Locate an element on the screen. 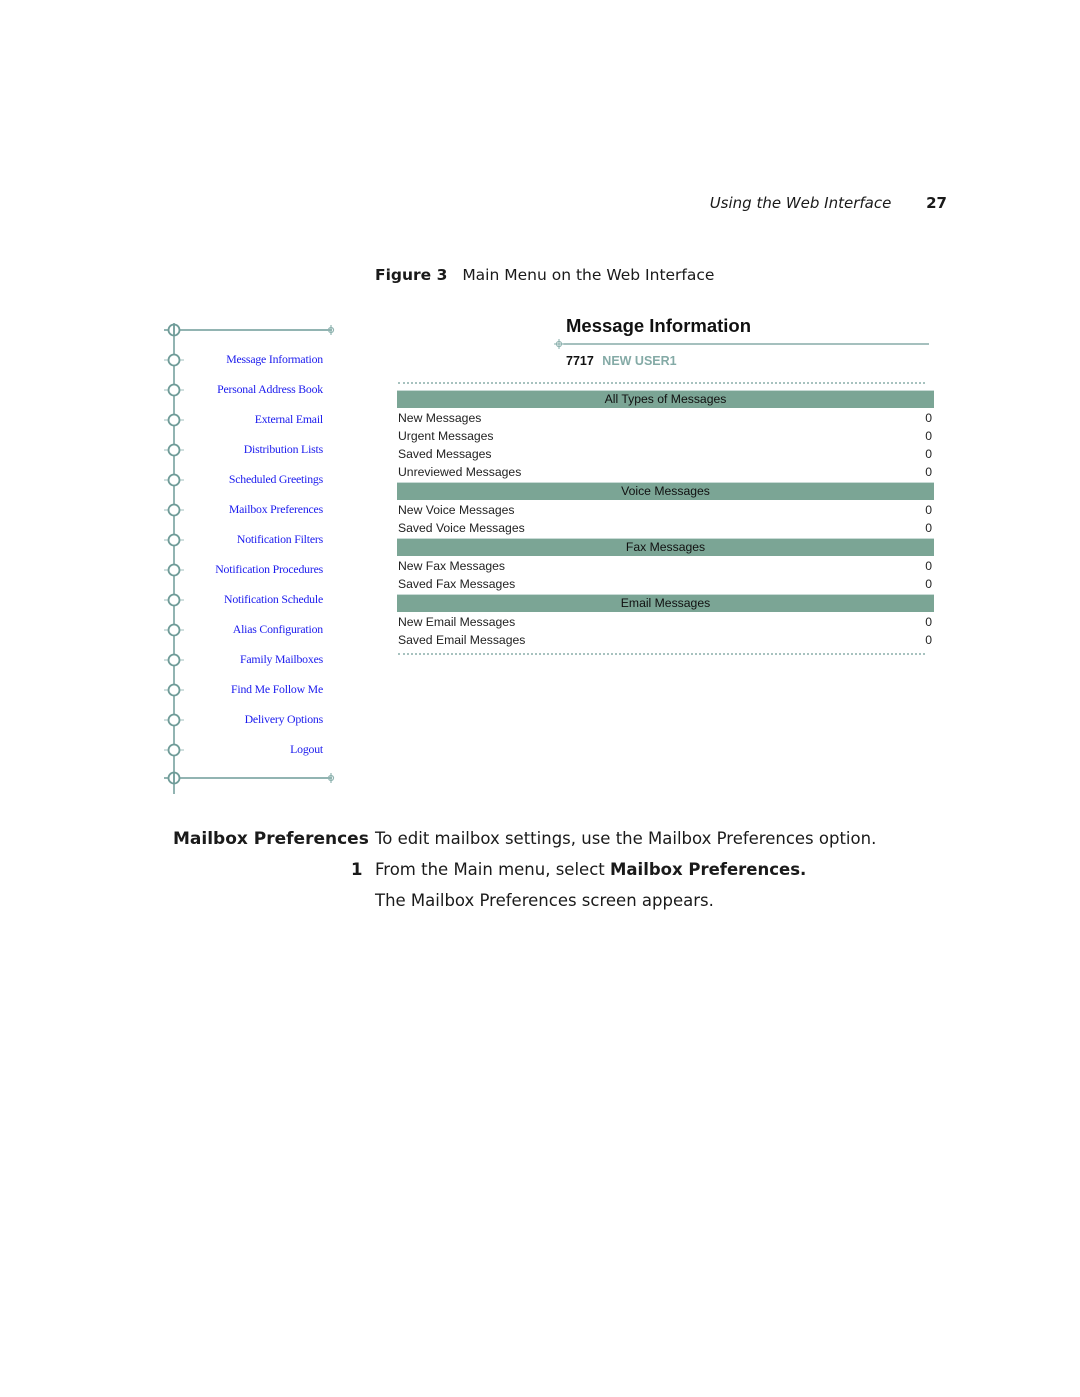 This screenshot has height=1397, width=1080. rail-bottom-node-icon is located at coordinates (174, 778).